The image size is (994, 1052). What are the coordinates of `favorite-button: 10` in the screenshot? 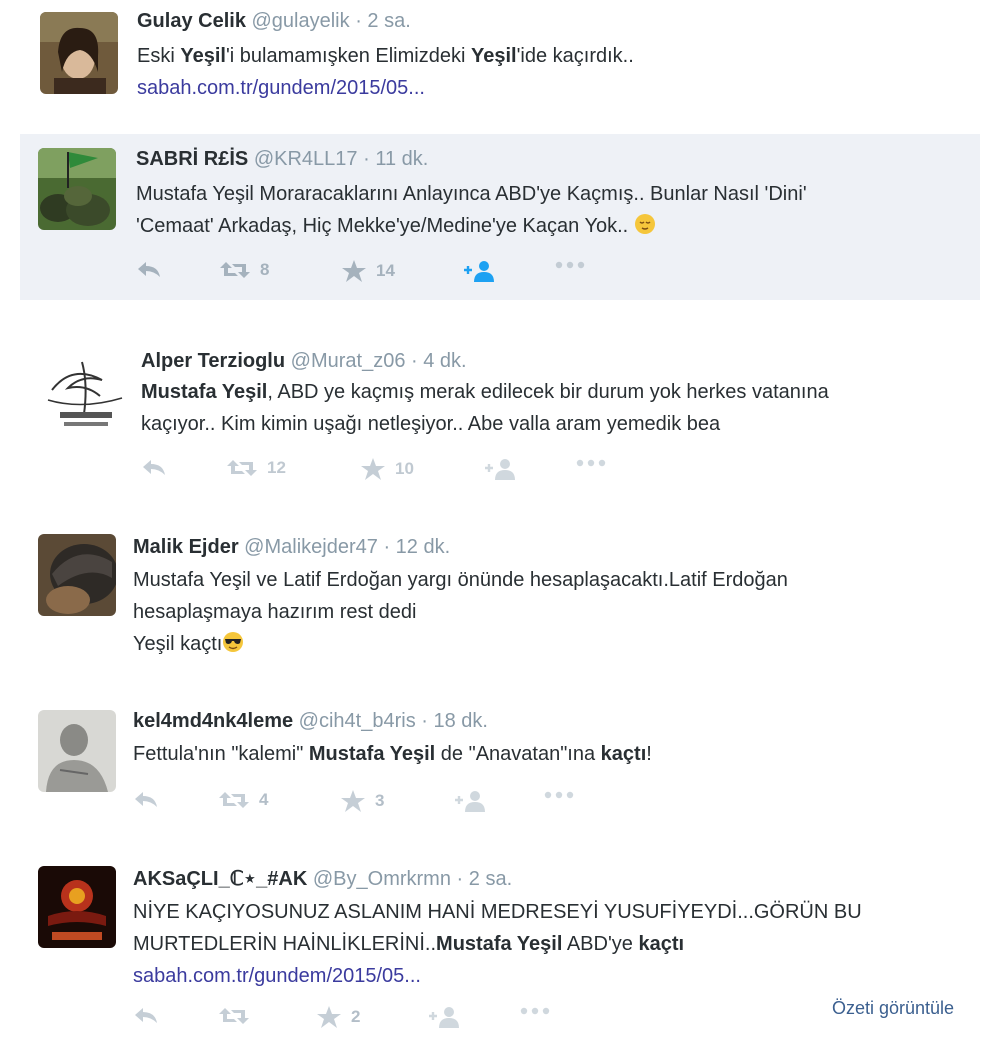 It's located at (387, 469).